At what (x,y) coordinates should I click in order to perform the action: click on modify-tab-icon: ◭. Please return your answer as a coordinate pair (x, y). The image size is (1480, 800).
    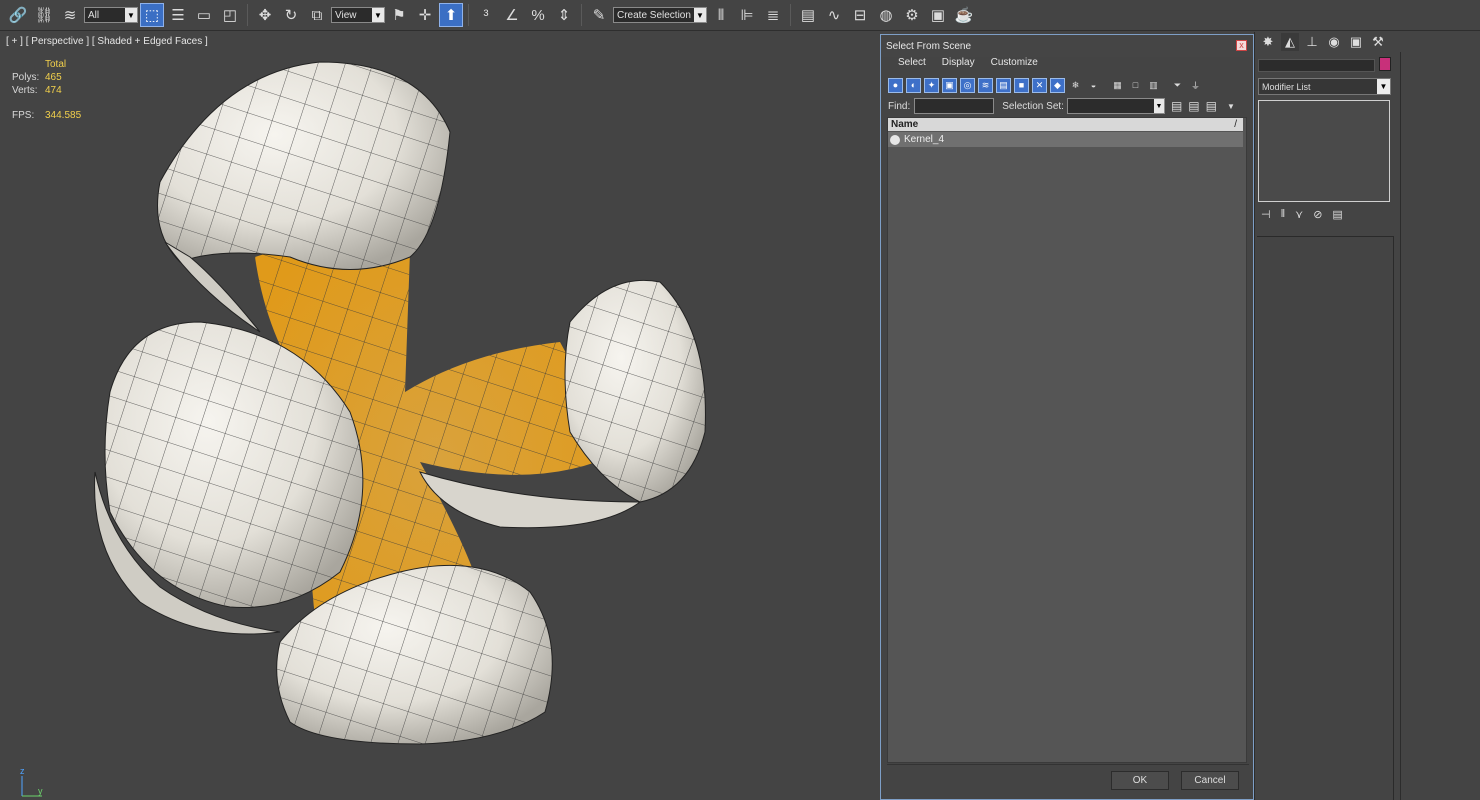
    Looking at the image, I should click on (1290, 42).